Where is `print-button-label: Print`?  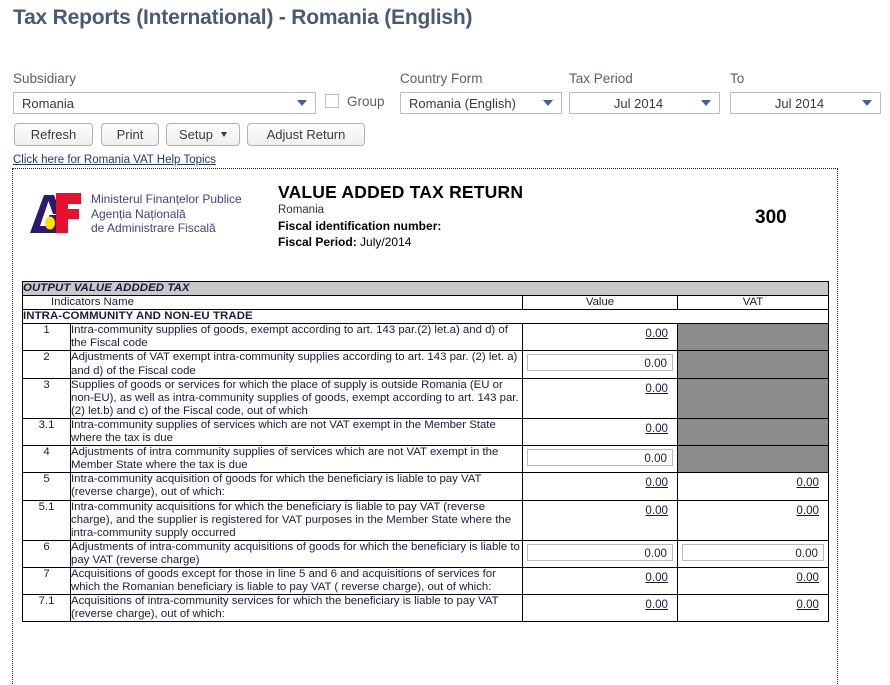 print-button-label: Print is located at coordinates (130, 134).